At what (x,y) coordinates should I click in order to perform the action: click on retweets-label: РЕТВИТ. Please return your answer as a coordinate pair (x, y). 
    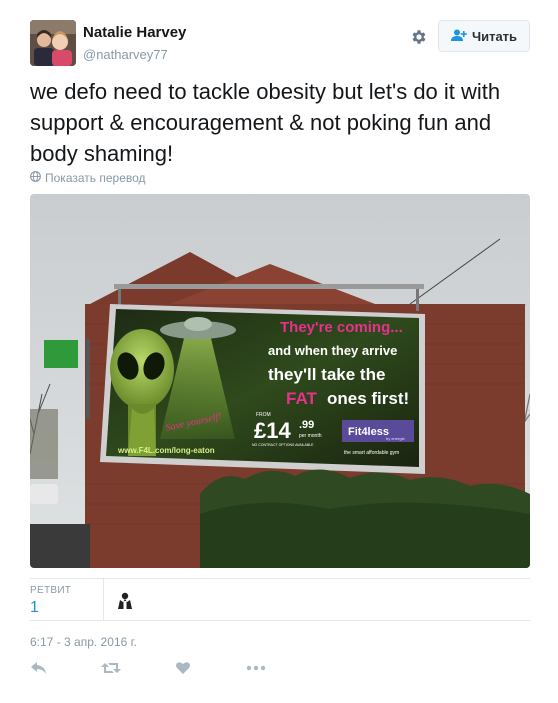
    Looking at the image, I should click on (51, 590).